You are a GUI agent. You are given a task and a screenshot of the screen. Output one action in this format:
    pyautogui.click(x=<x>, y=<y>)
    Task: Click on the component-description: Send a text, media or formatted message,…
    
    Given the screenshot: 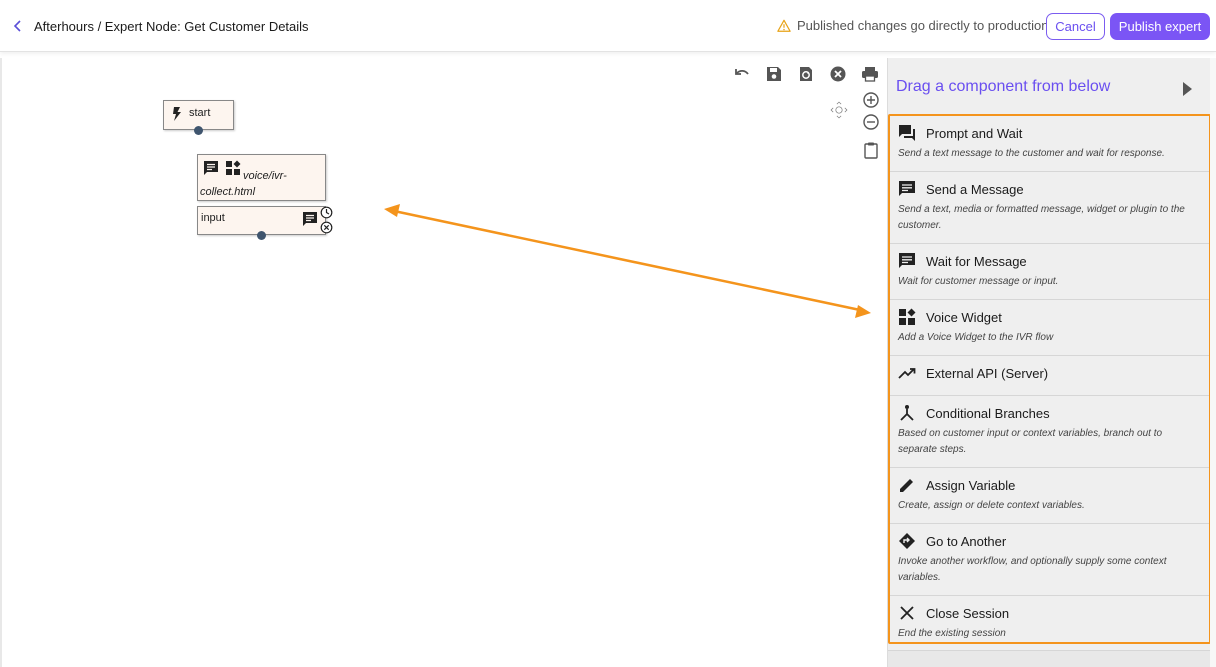 What is the action you would take?
    pyautogui.click(x=1041, y=217)
    